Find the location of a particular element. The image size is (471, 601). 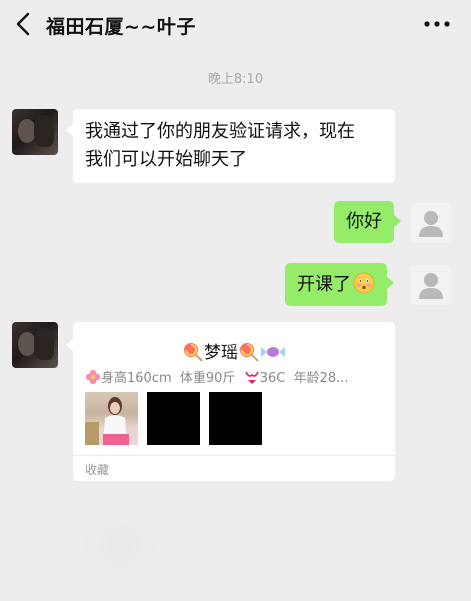

message-text-line: 我们可以开始聊天了 is located at coordinates (166, 159).